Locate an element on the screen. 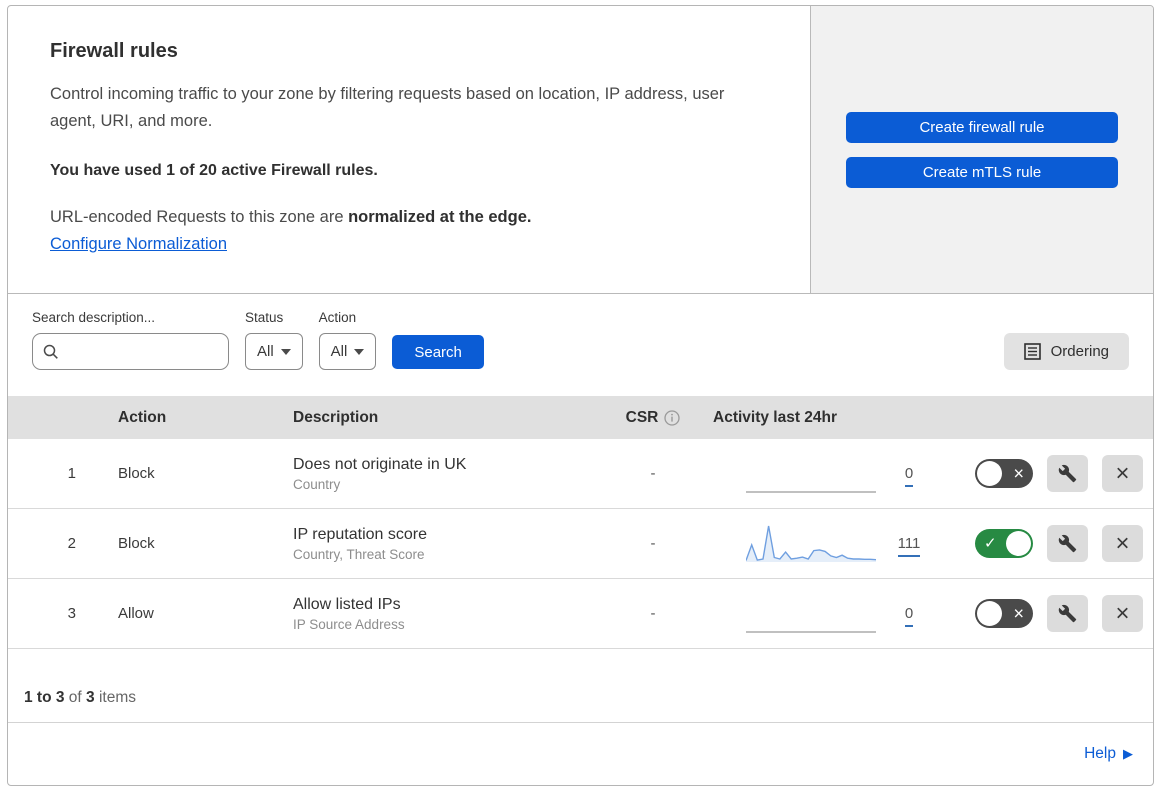  action-dropdown-value: All is located at coordinates (339, 351).